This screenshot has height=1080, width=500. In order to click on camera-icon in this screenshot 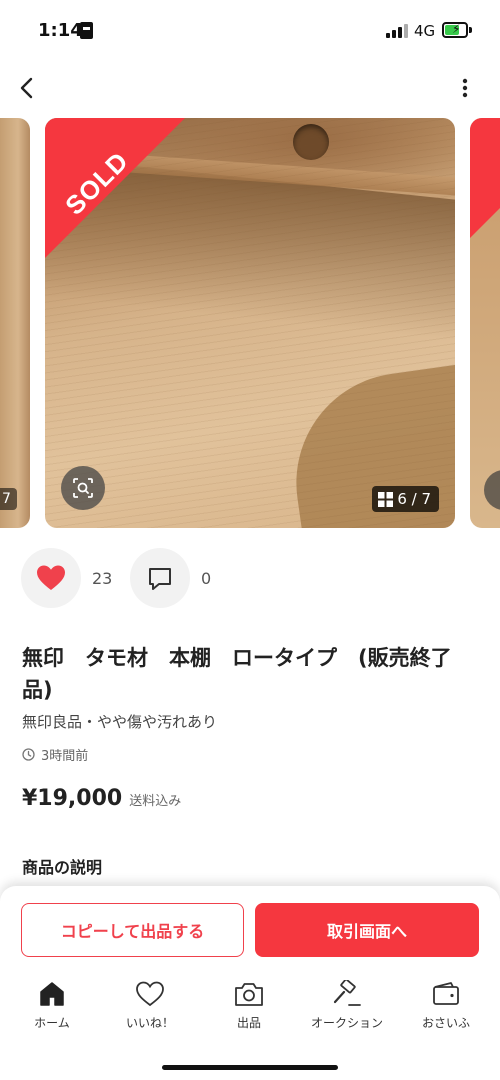, I will do `click(249, 994)`.